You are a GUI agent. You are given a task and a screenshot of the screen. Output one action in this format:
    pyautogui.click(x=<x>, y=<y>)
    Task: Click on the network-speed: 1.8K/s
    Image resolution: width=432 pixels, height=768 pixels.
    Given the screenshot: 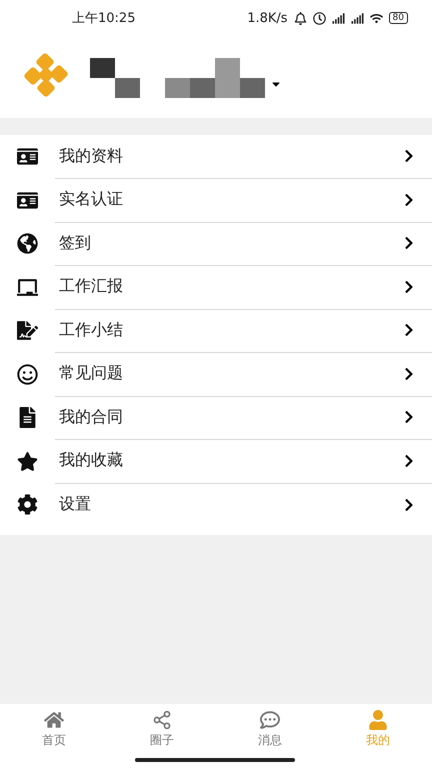 What is the action you would take?
    pyautogui.click(x=267, y=18)
    